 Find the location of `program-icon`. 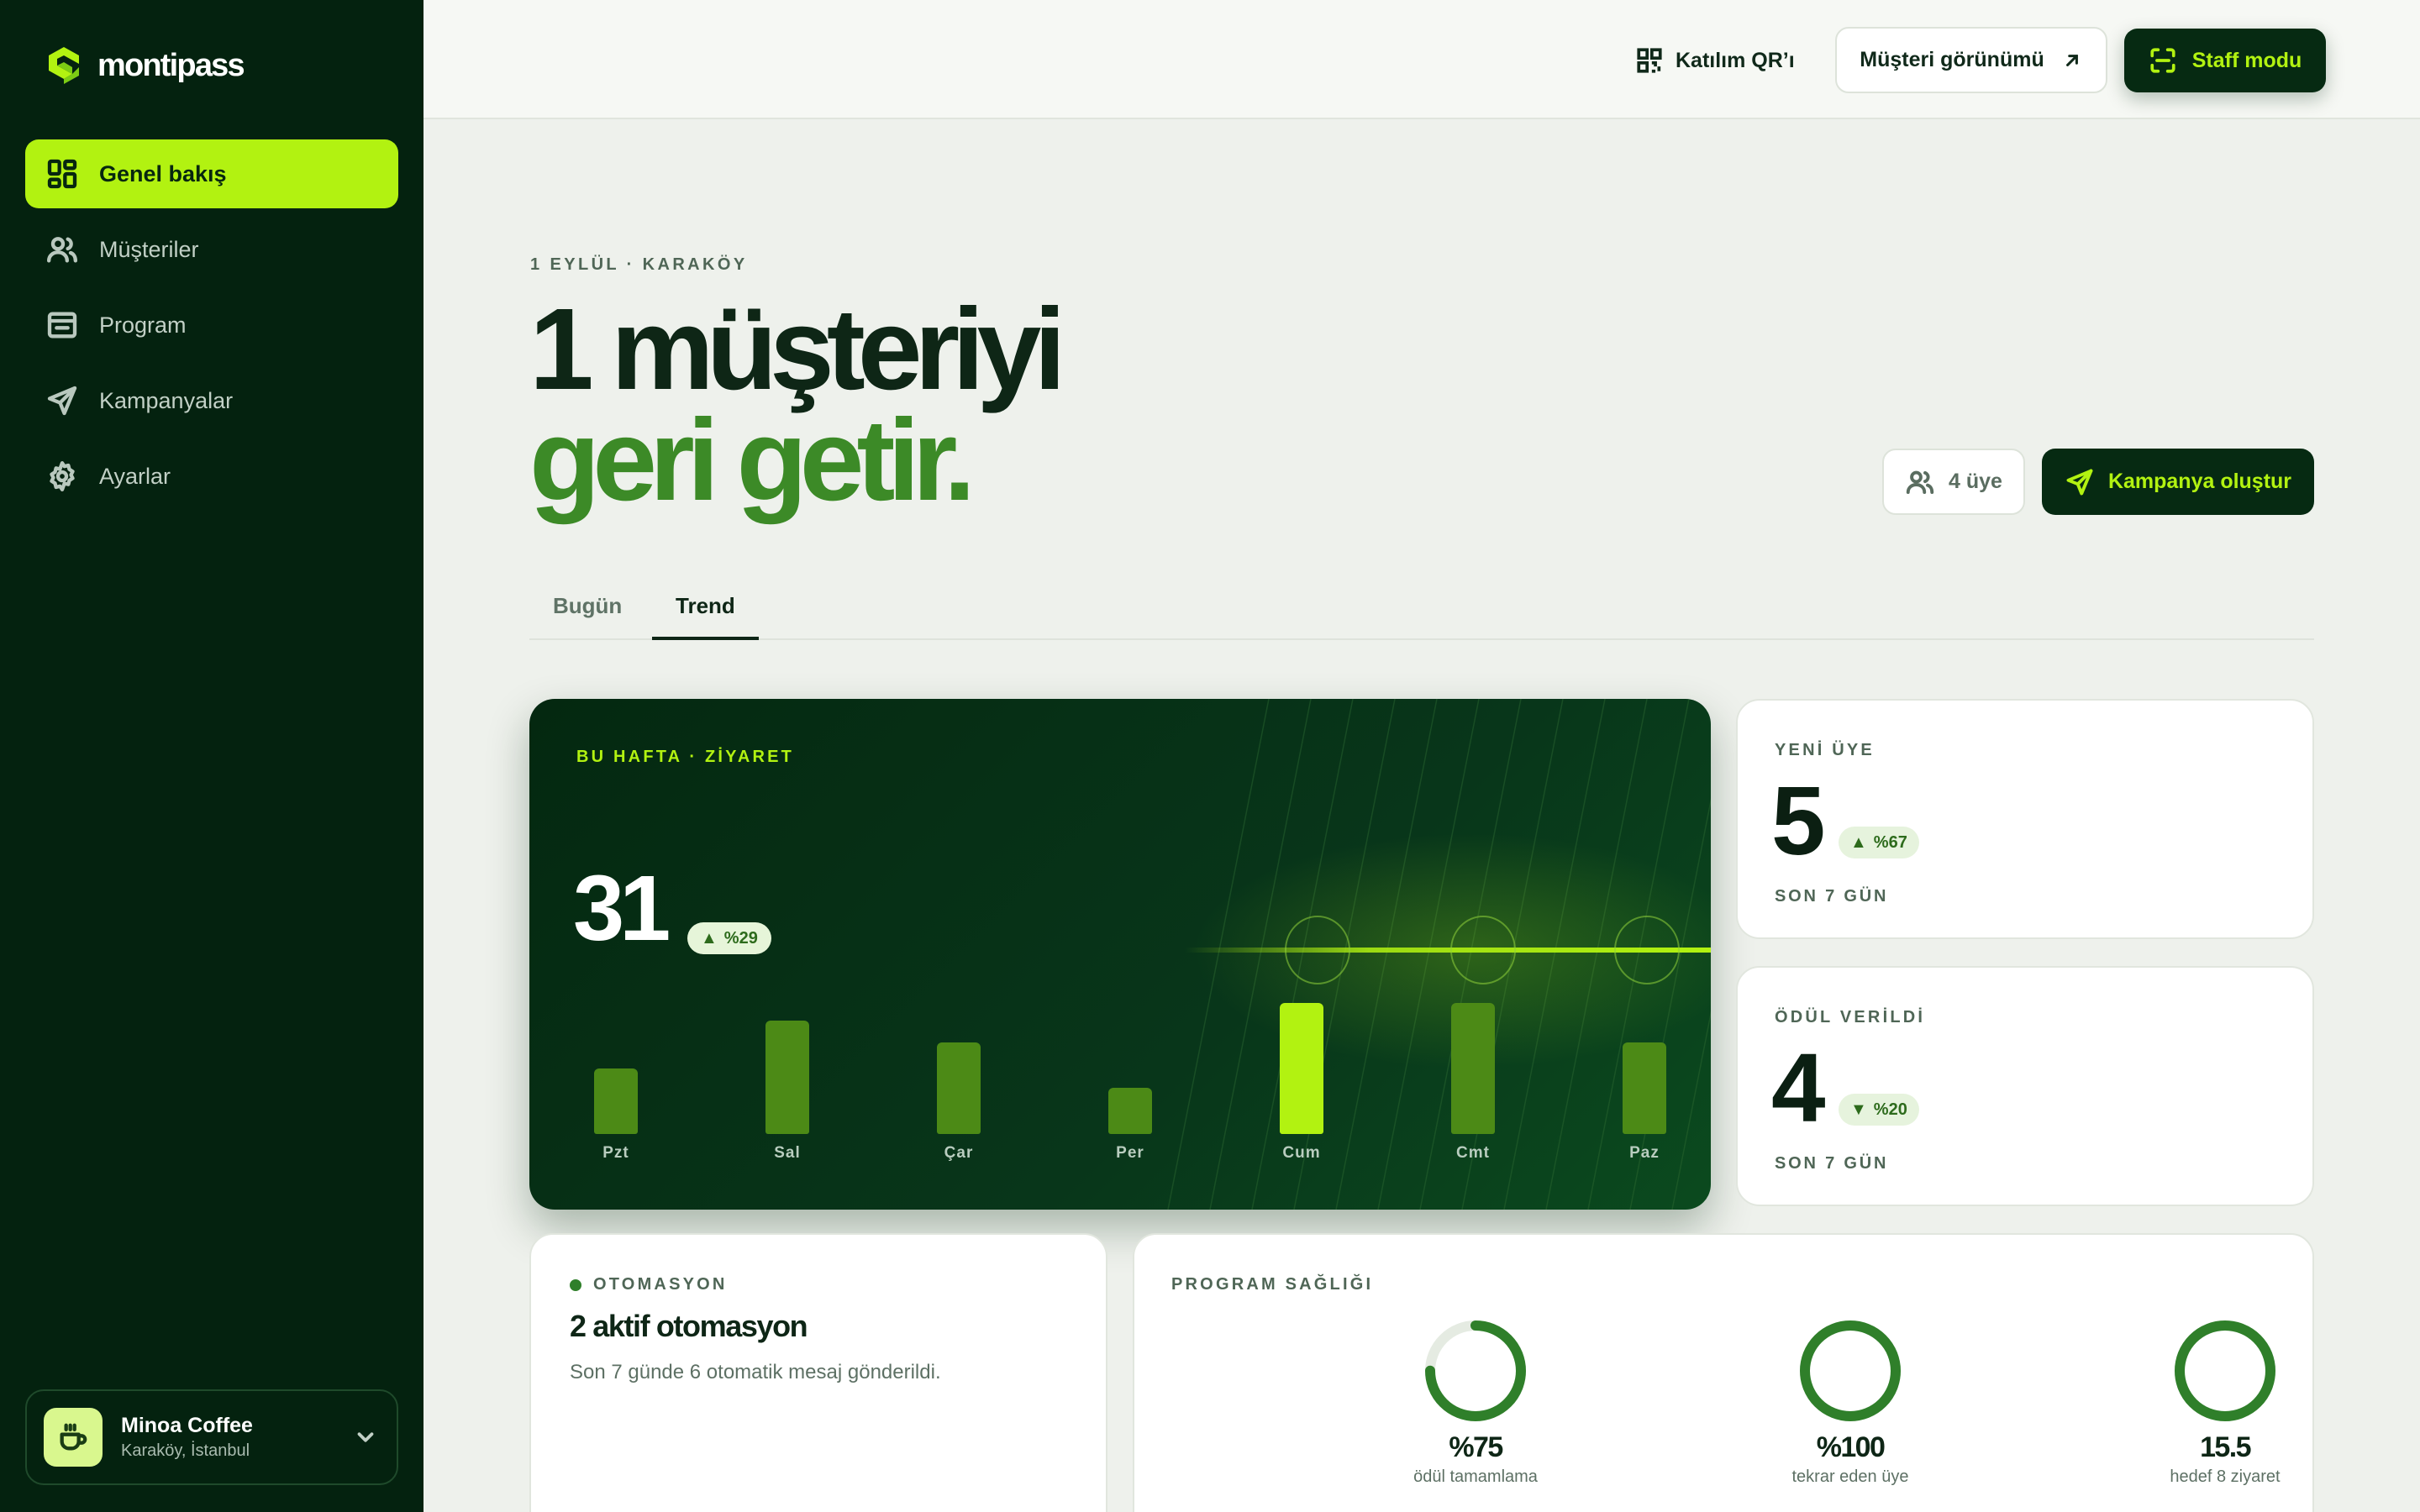

program-icon is located at coordinates (62, 325).